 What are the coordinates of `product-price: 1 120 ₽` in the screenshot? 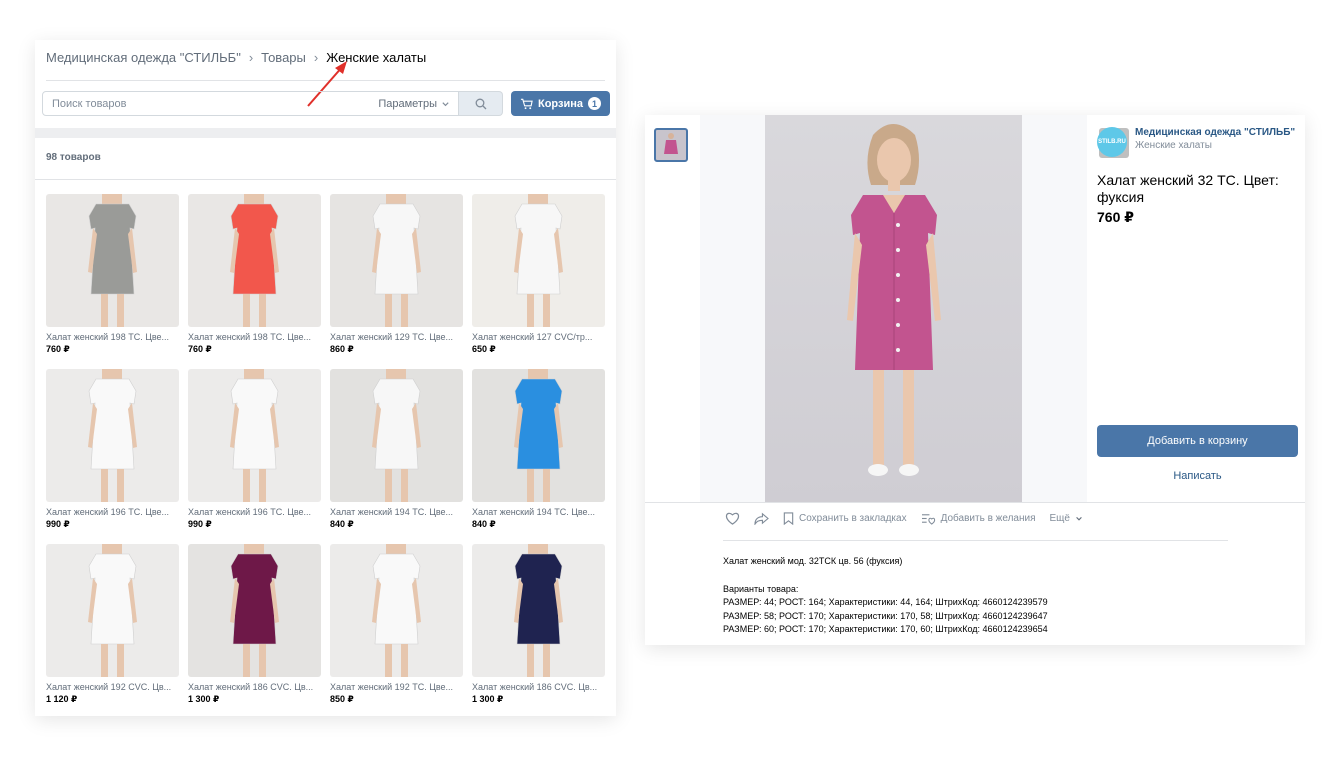 It's located at (62, 699).